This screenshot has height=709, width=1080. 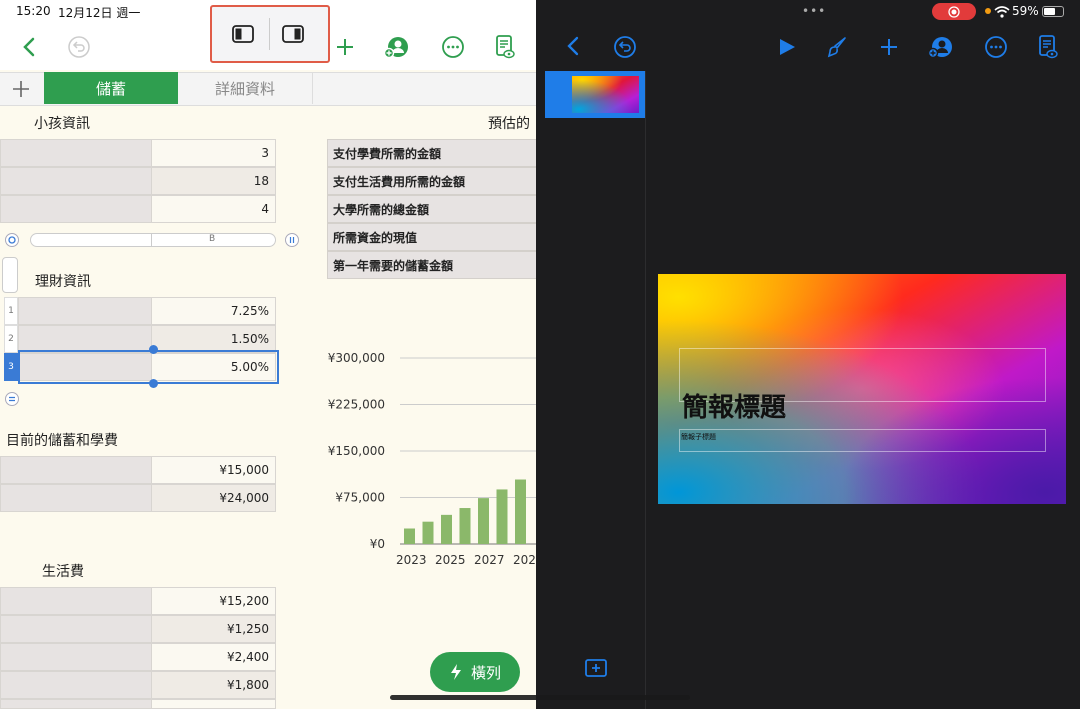 I want to click on paintbrush-icon, so click(x=837, y=47).